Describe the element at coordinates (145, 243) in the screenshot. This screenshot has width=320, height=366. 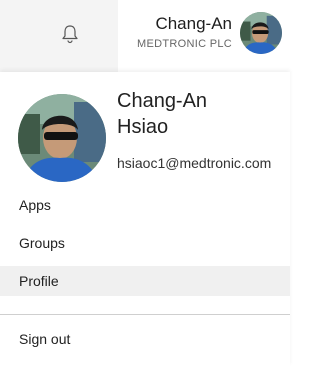
I see `menu-item-groups: Groups` at that location.